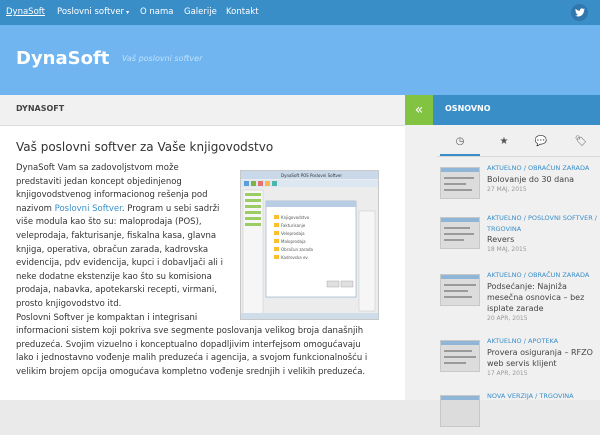  Describe the element at coordinates (311, 175) in the screenshot. I see `screenshot-window-title: DynaSoft POS Poslovni Softver` at that location.